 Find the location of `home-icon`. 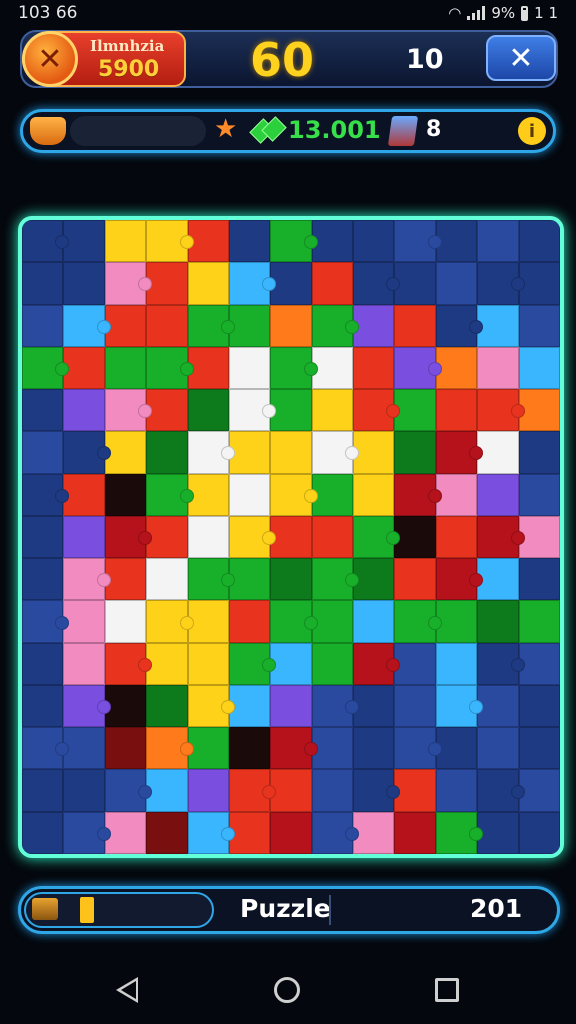

home-icon is located at coordinates (287, 990).